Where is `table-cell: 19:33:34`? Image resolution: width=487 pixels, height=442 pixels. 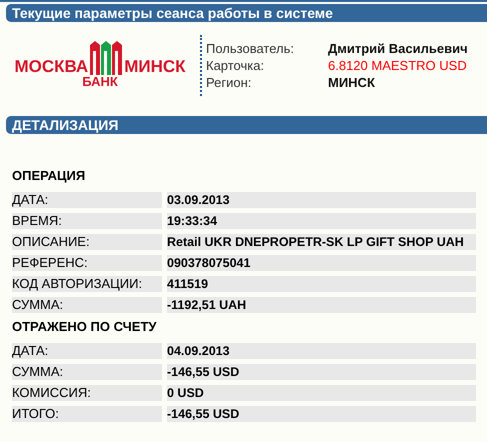 table-cell: 19:33:34 is located at coordinates (321, 221).